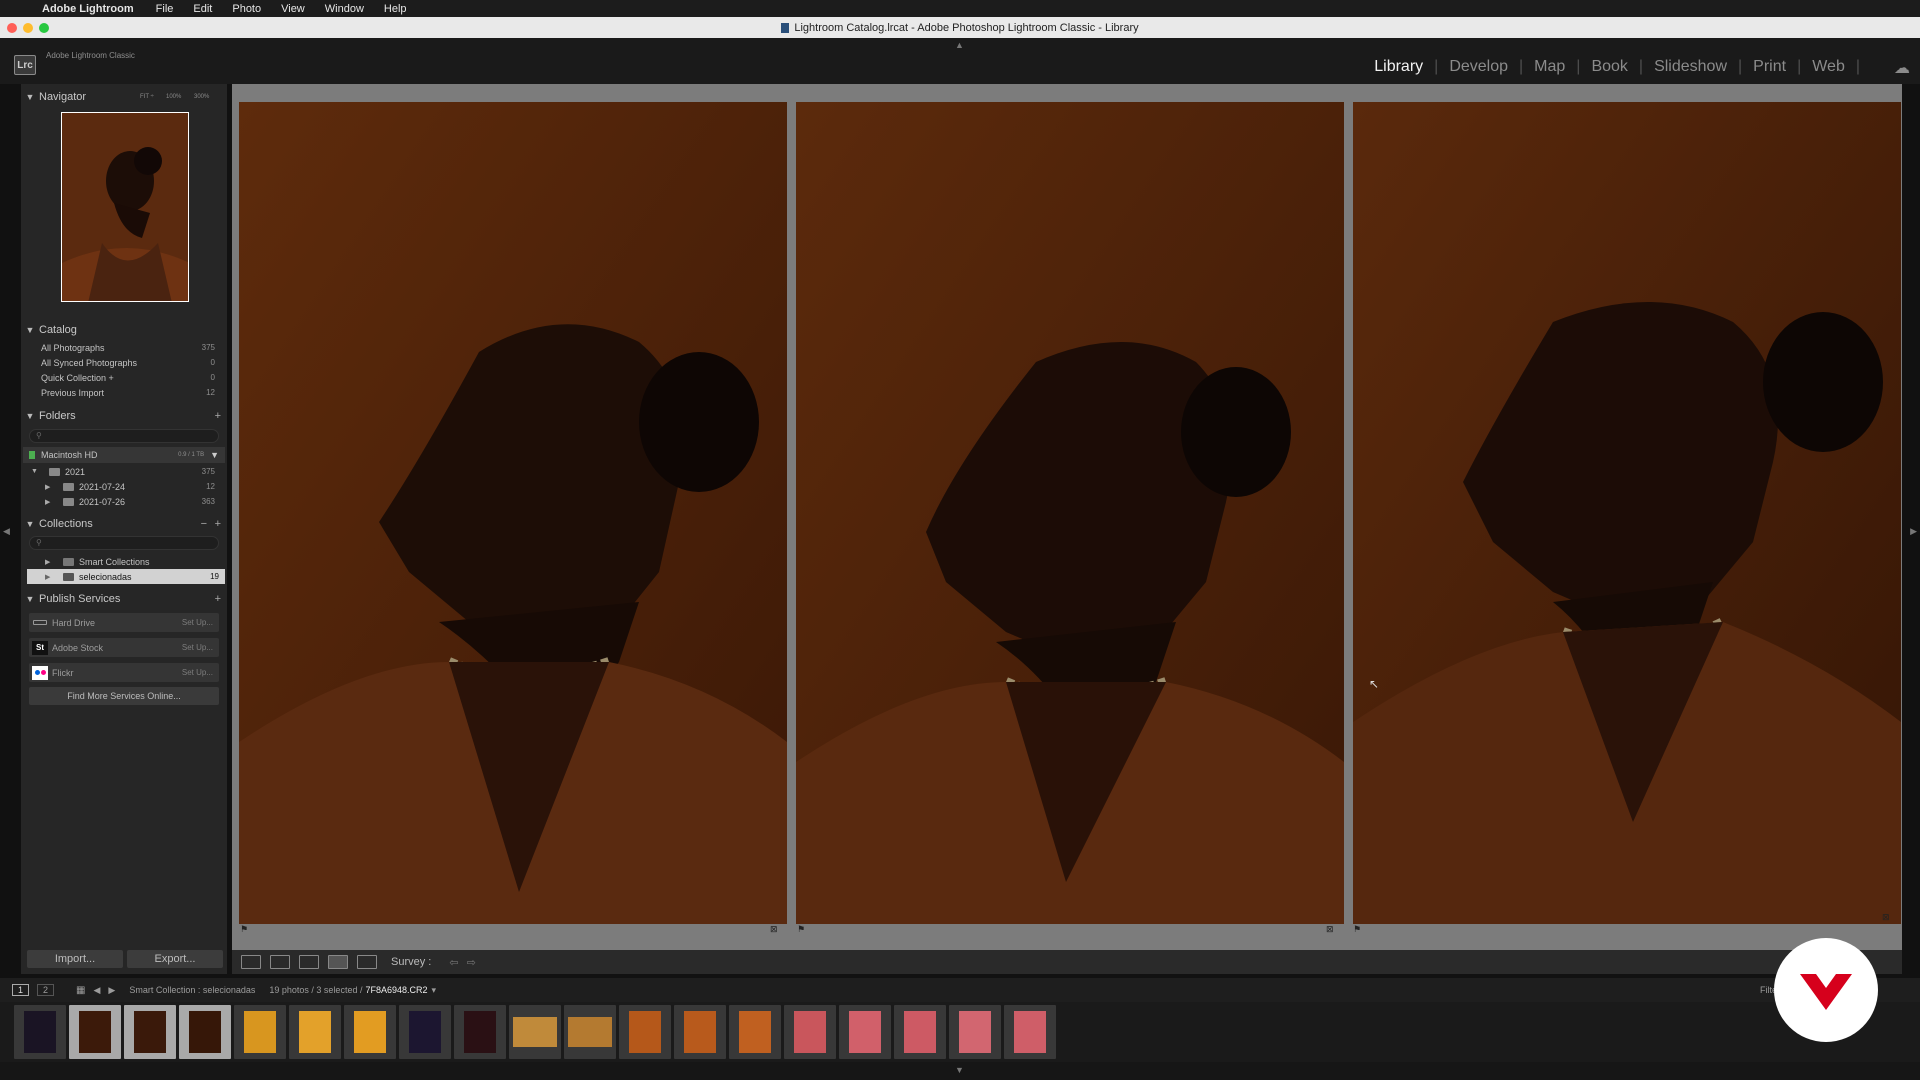  I want to click on collection-search-input: ⚲, so click(124, 543).